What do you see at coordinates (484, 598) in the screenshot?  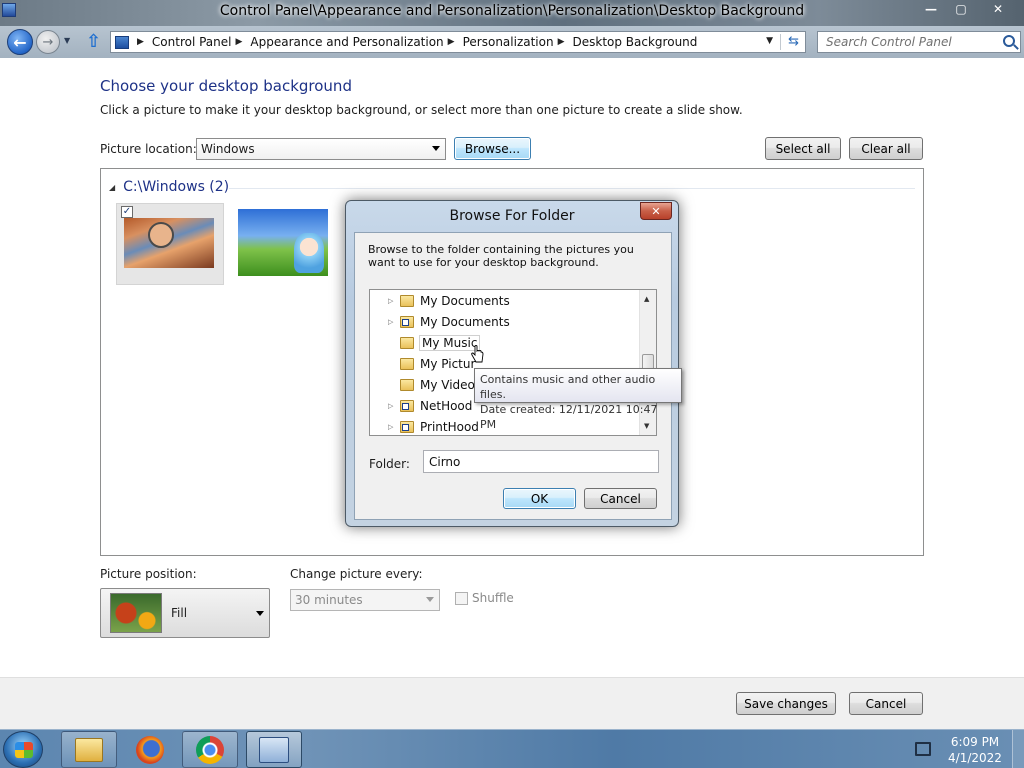 I see `shuffle-checkbox: Shuffle` at bounding box center [484, 598].